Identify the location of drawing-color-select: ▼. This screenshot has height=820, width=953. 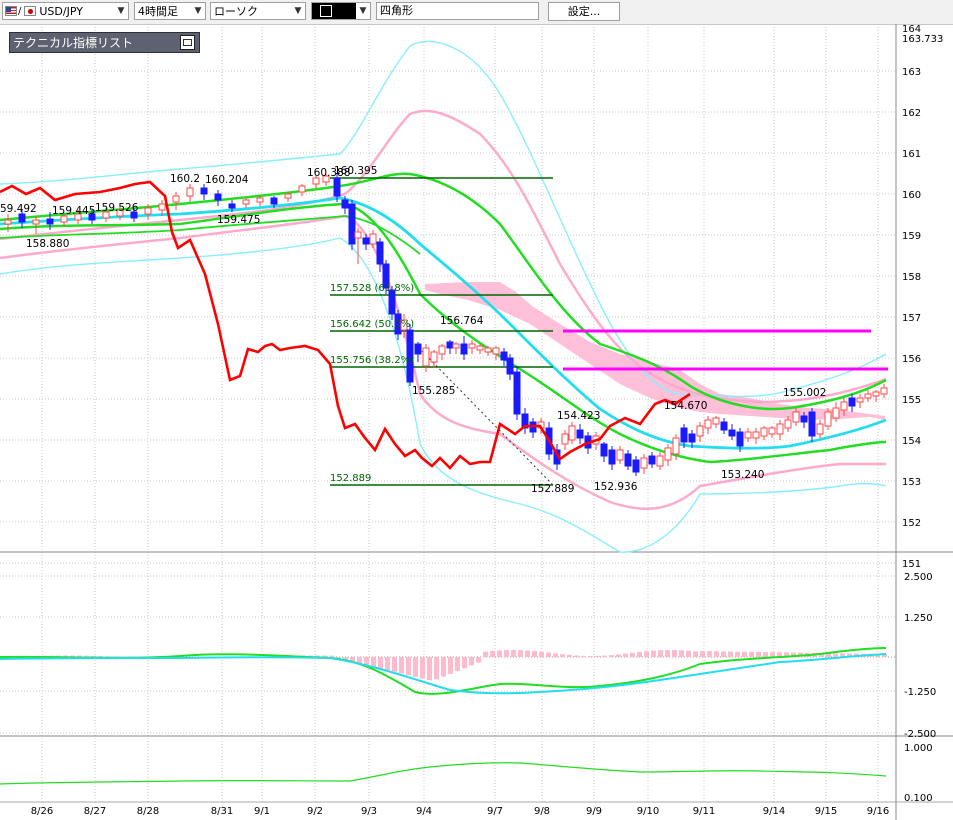
(341, 11).